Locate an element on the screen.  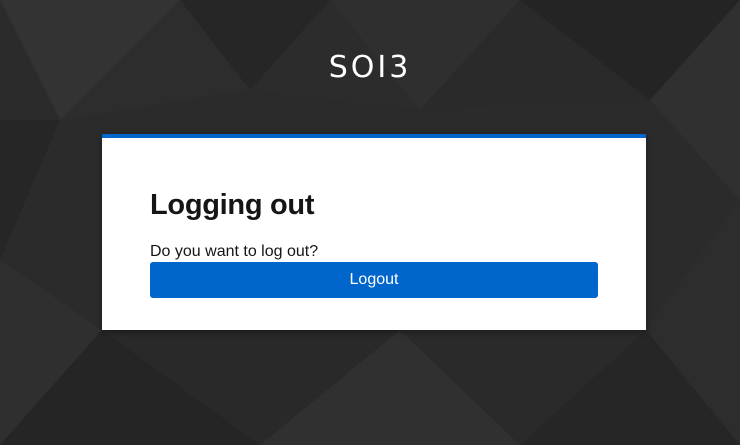
brand-logo: SOI3 is located at coordinates (370, 67).